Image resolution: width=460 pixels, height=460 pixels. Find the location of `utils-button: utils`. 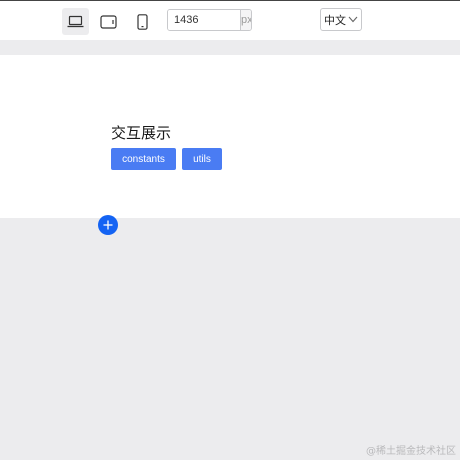

utils-button: utils is located at coordinates (202, 159).